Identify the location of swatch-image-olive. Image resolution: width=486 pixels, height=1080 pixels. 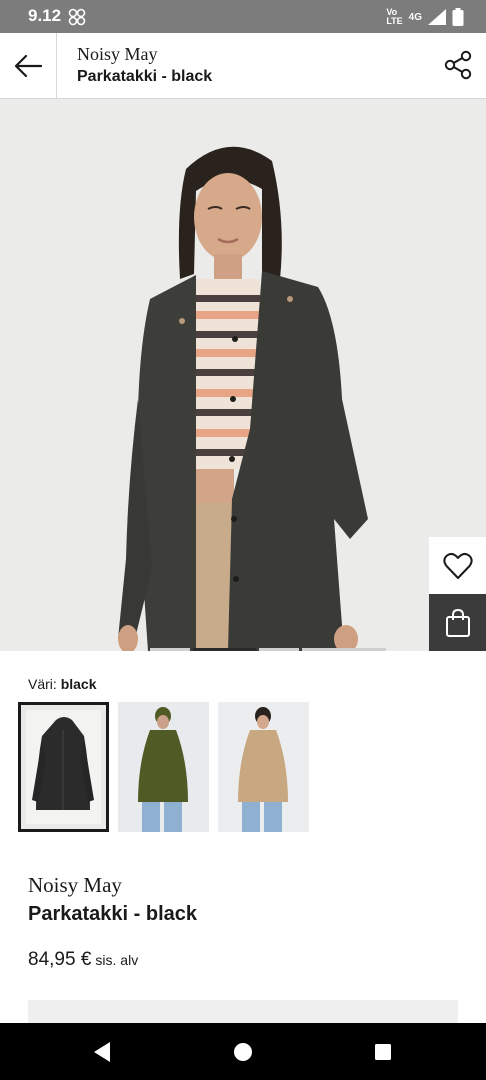
(163, 767).